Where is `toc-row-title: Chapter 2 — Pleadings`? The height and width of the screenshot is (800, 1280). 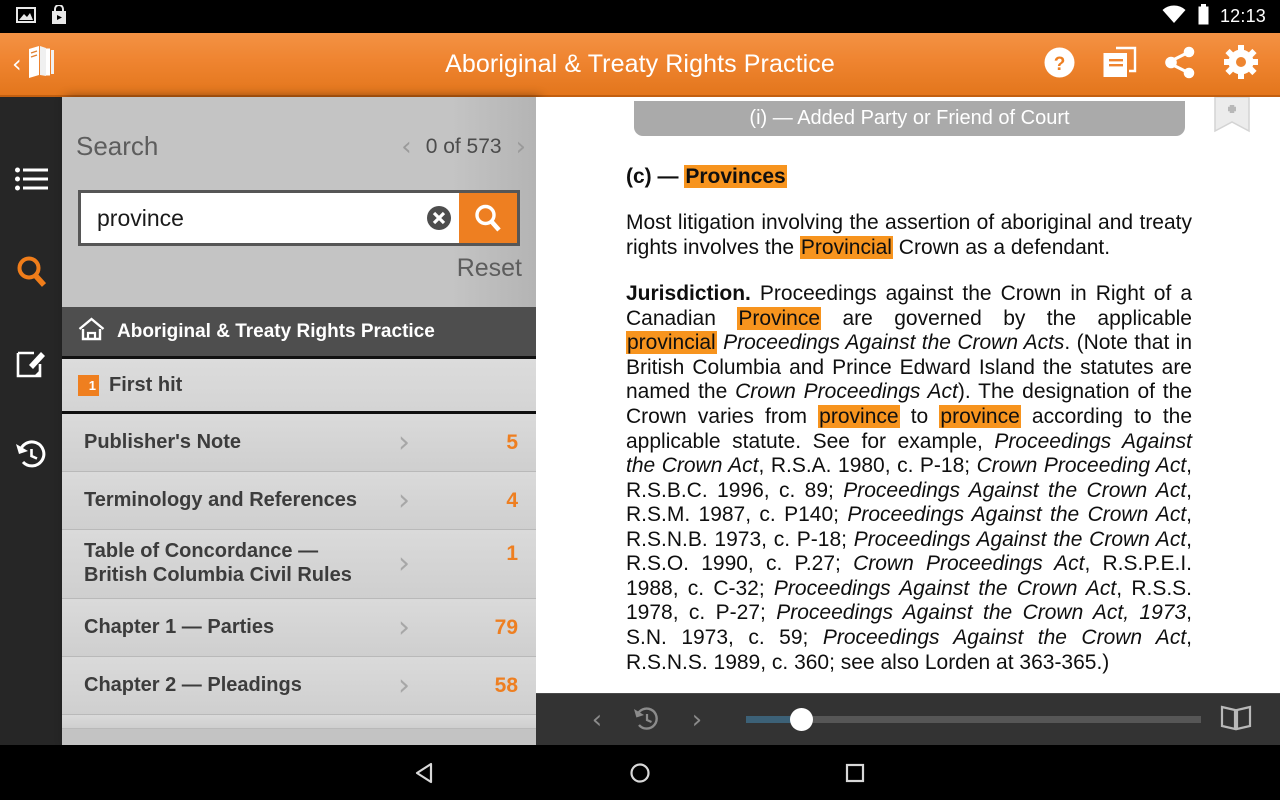 toc-row-title: Chapter 2 — Pleadings is located at coordinates (193, 684).